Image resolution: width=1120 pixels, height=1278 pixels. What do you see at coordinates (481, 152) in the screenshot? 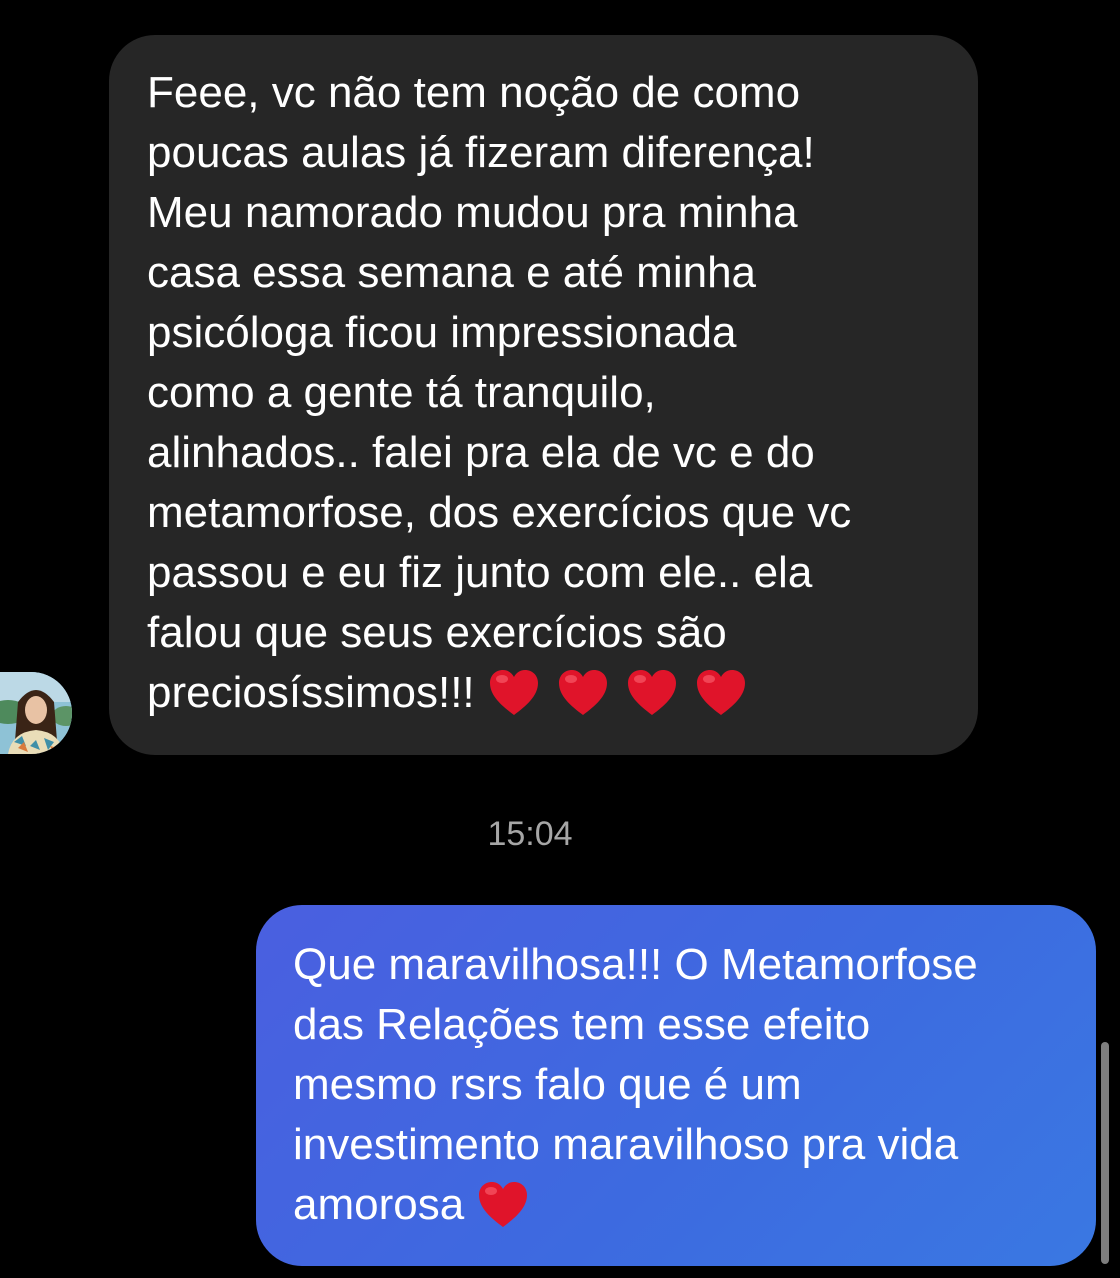
I see `message-line: poucas aulas já fizeram diferença!` at bounding box center [481, 152].